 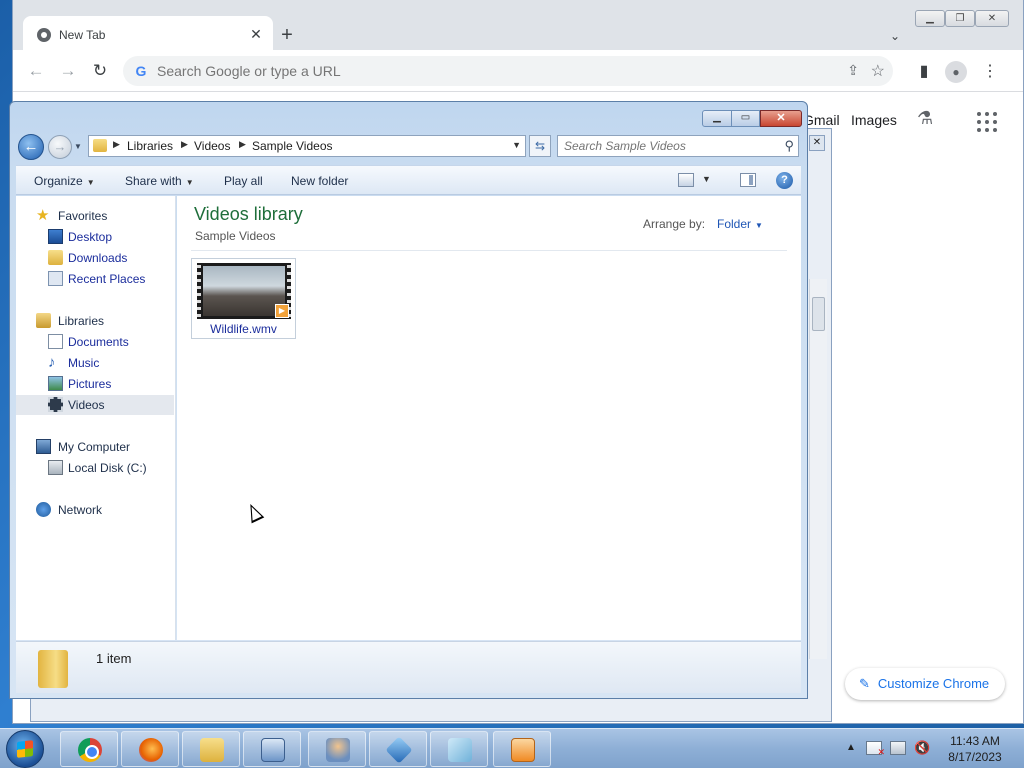 I want to click on omnibox: G ⇪ ☆, so click(x=508, y=71).